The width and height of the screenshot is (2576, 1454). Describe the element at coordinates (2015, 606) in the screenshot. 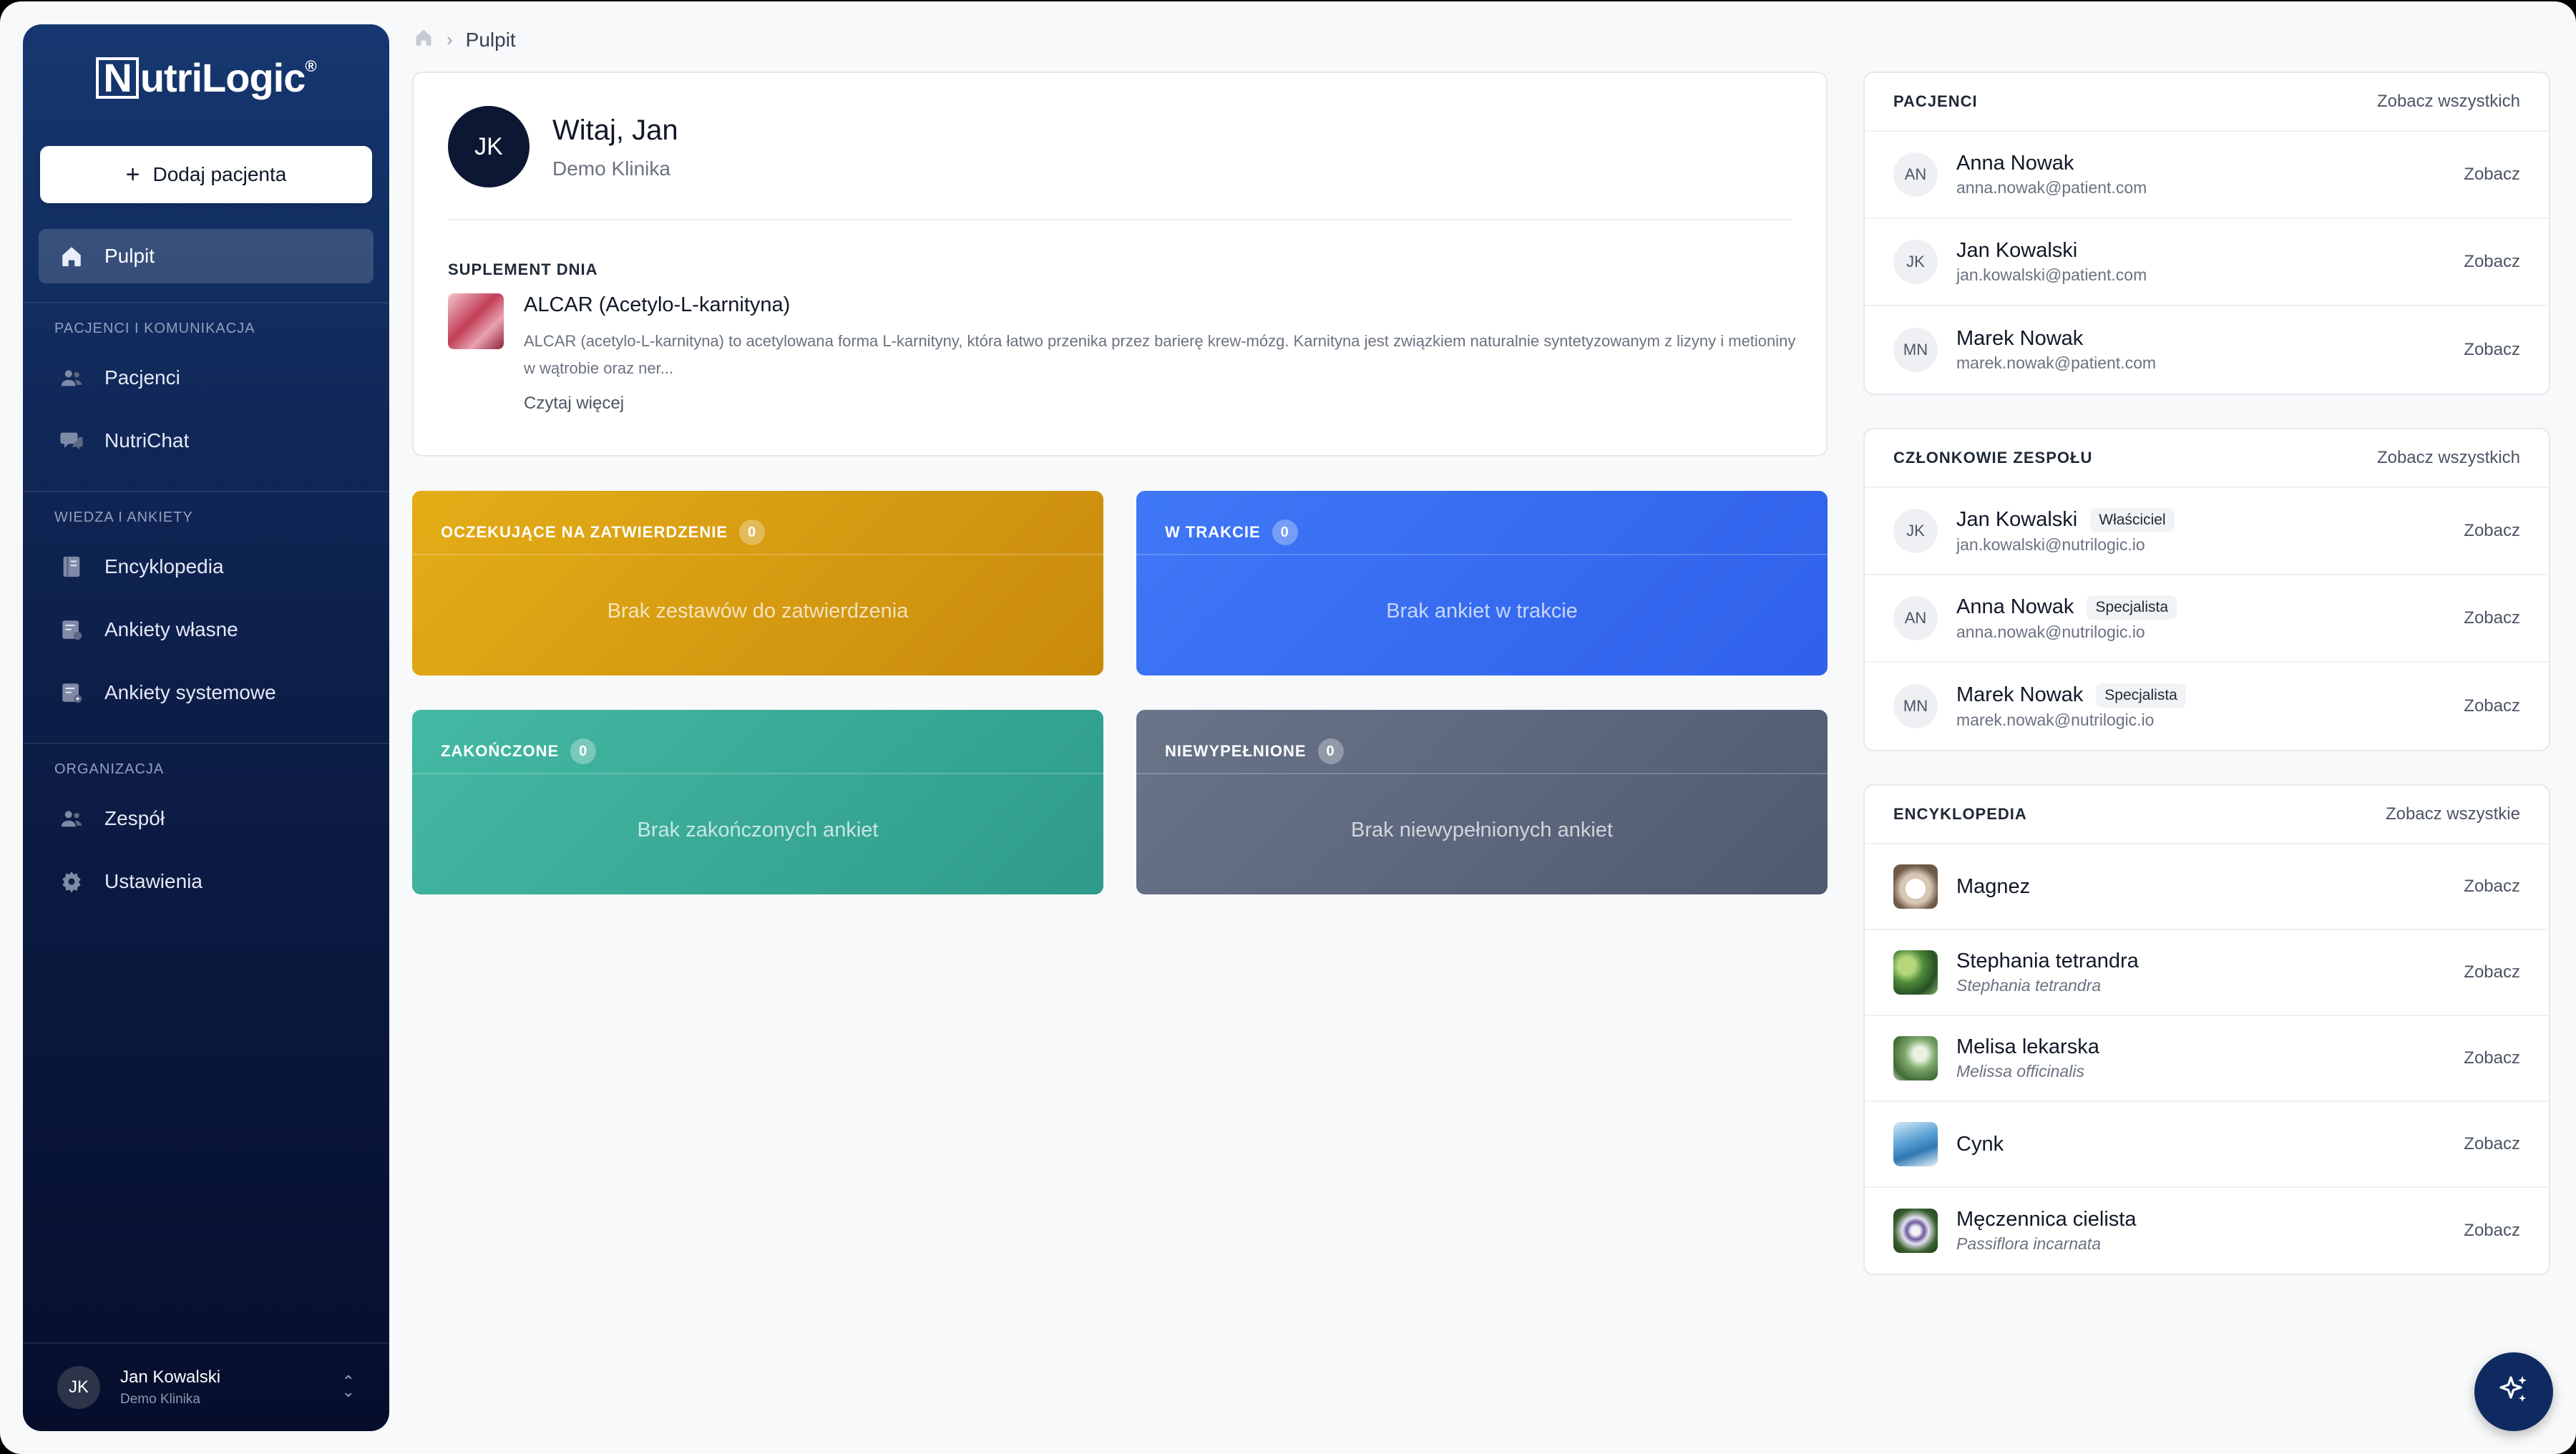

I see `member-name: Anna Nowak` at that location.